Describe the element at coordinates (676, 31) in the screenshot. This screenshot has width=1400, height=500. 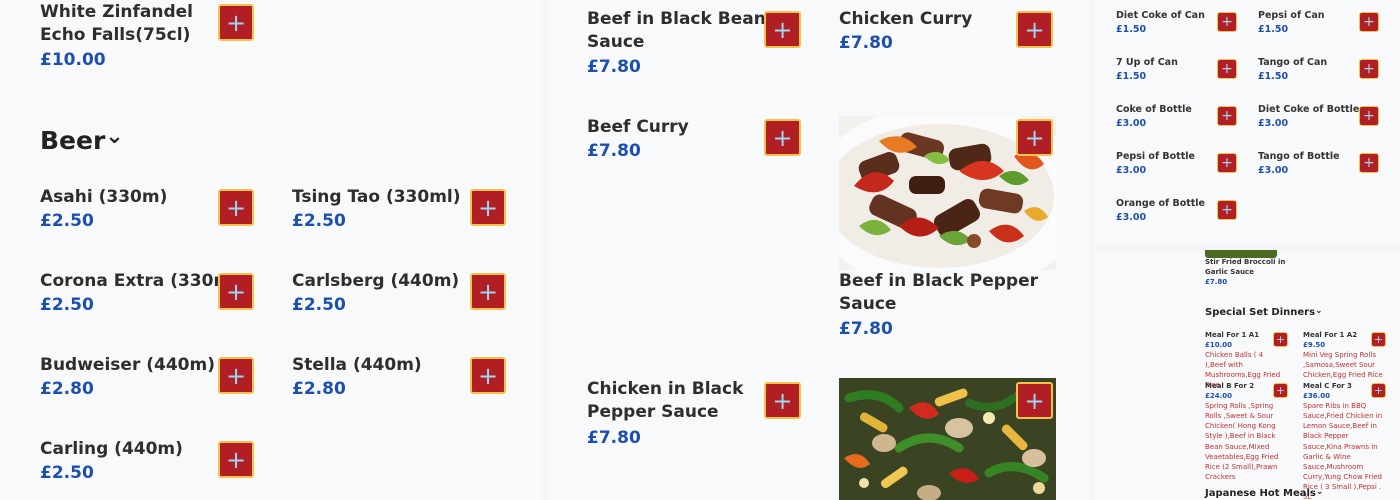
I see `menu-item-name: Beef in Black Bean Sauce` at that location.